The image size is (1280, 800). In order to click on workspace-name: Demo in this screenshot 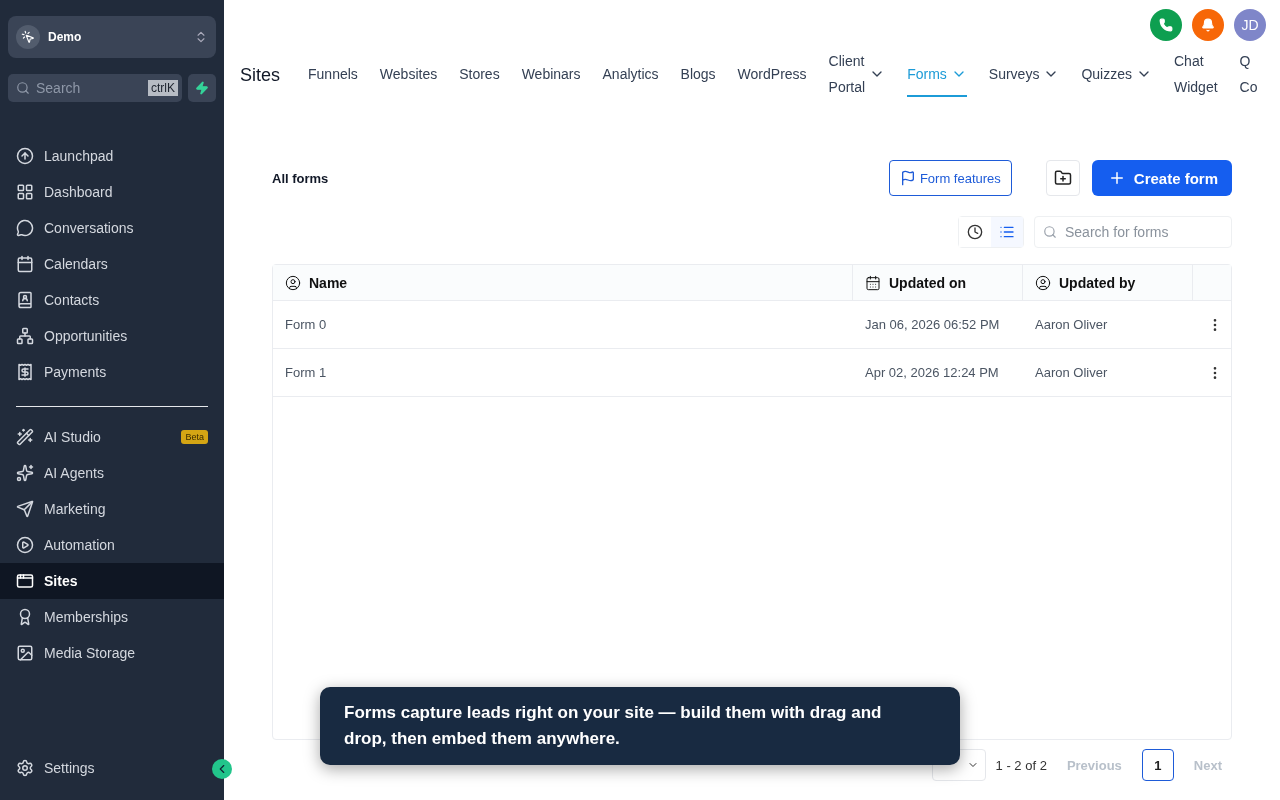, I will do `click(65, 37)`.